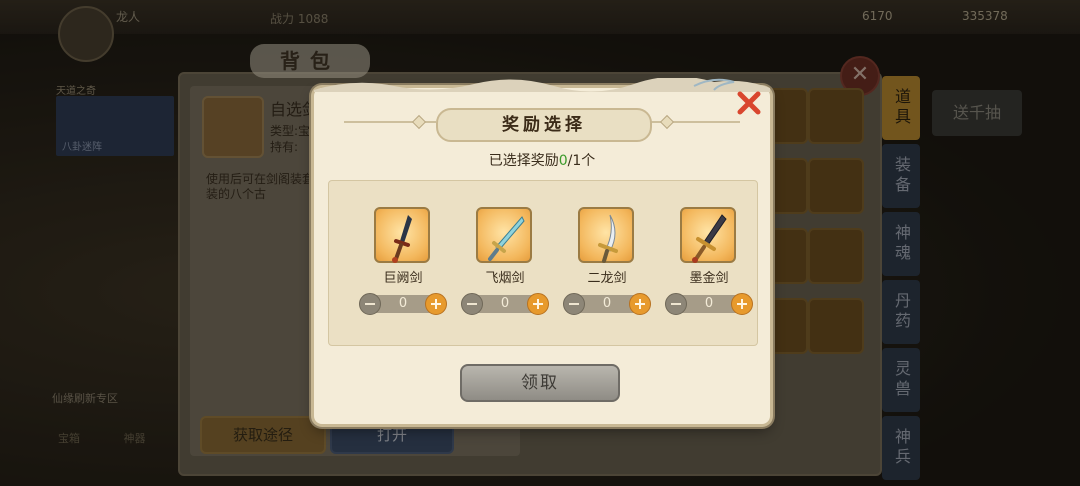  I want to click on dialog-wave-decoration, so click(542, 85).